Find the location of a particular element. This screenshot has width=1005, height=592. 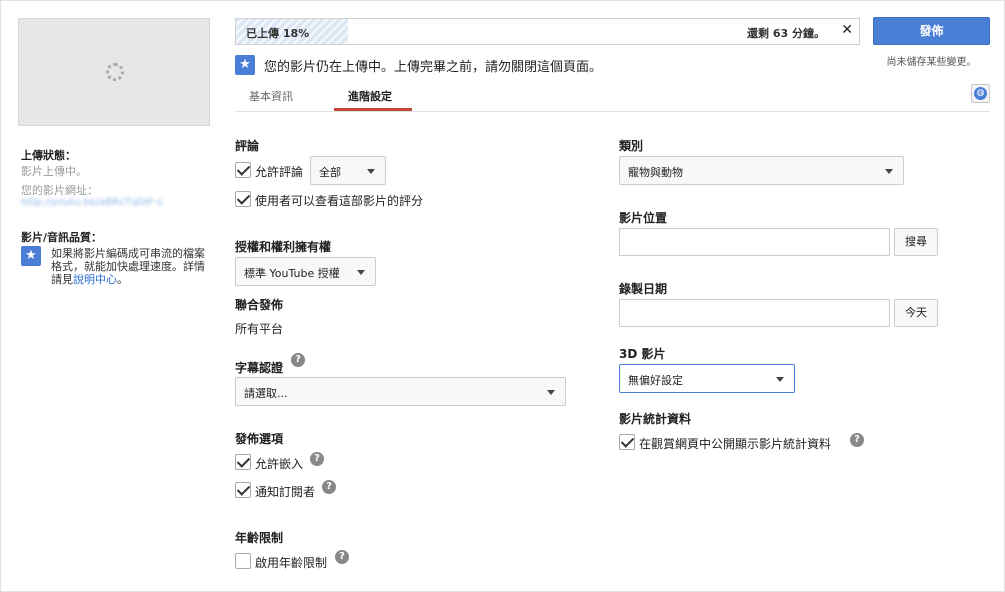

upload-notice: 您的影片仍在上傳中。上傳完畢之前，請勿關閉這個頁面。 is located at coordinates (433, 67).